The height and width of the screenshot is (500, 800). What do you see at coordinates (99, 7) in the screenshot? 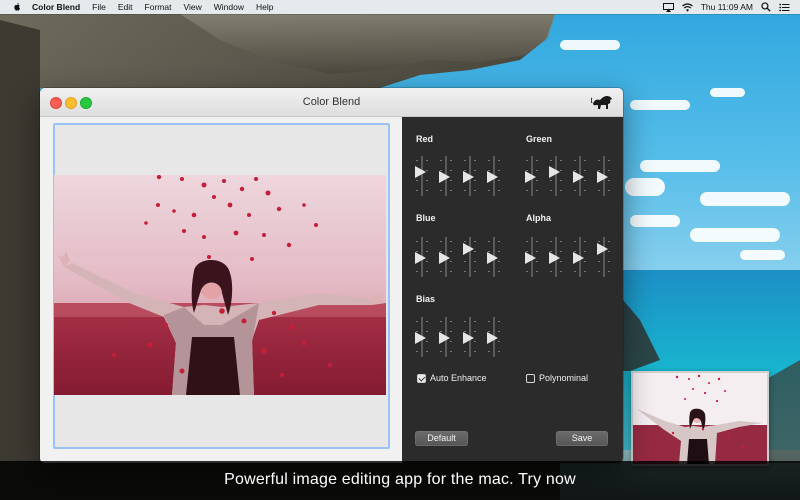
I see `menu-file: File` at bounding box center [99, 7].